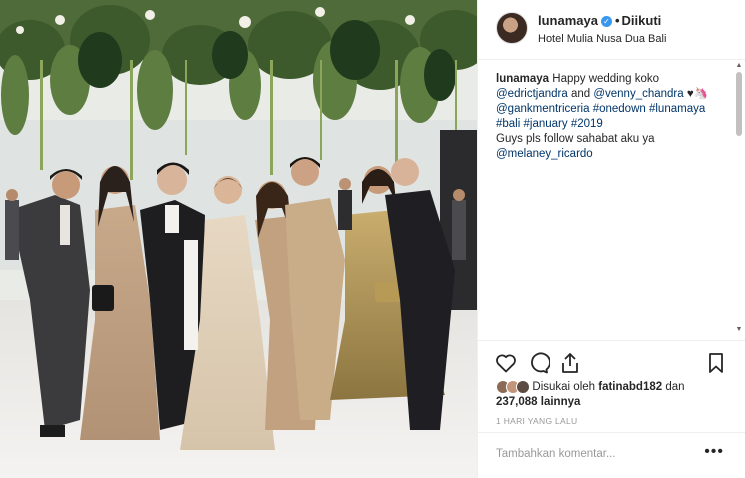 The height and width of the screenshot is (478, 745). I want to click on post-timestamp: 1 HARI YANG LALU, so click(537, 421).